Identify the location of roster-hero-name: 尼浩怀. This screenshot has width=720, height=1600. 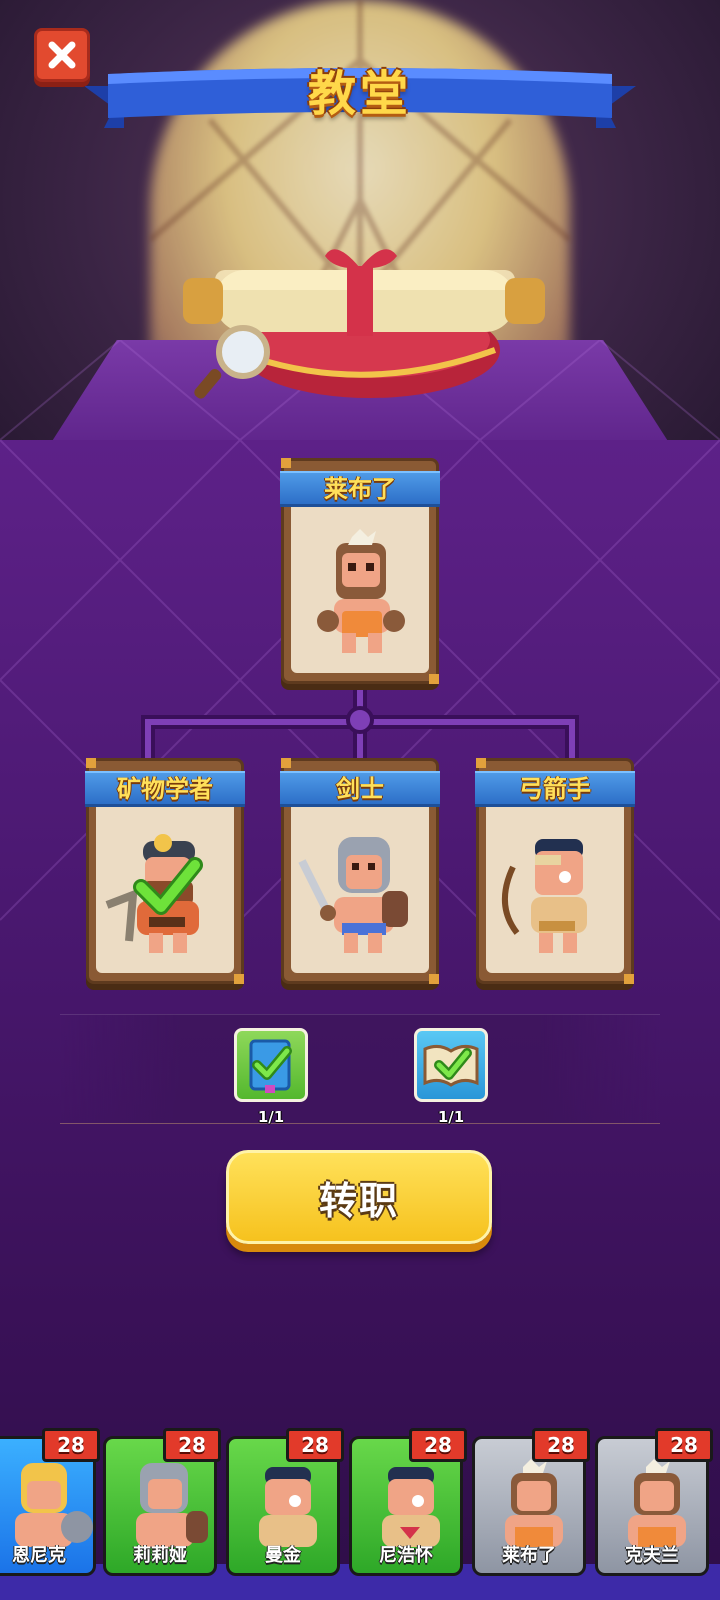
(406, 1555).